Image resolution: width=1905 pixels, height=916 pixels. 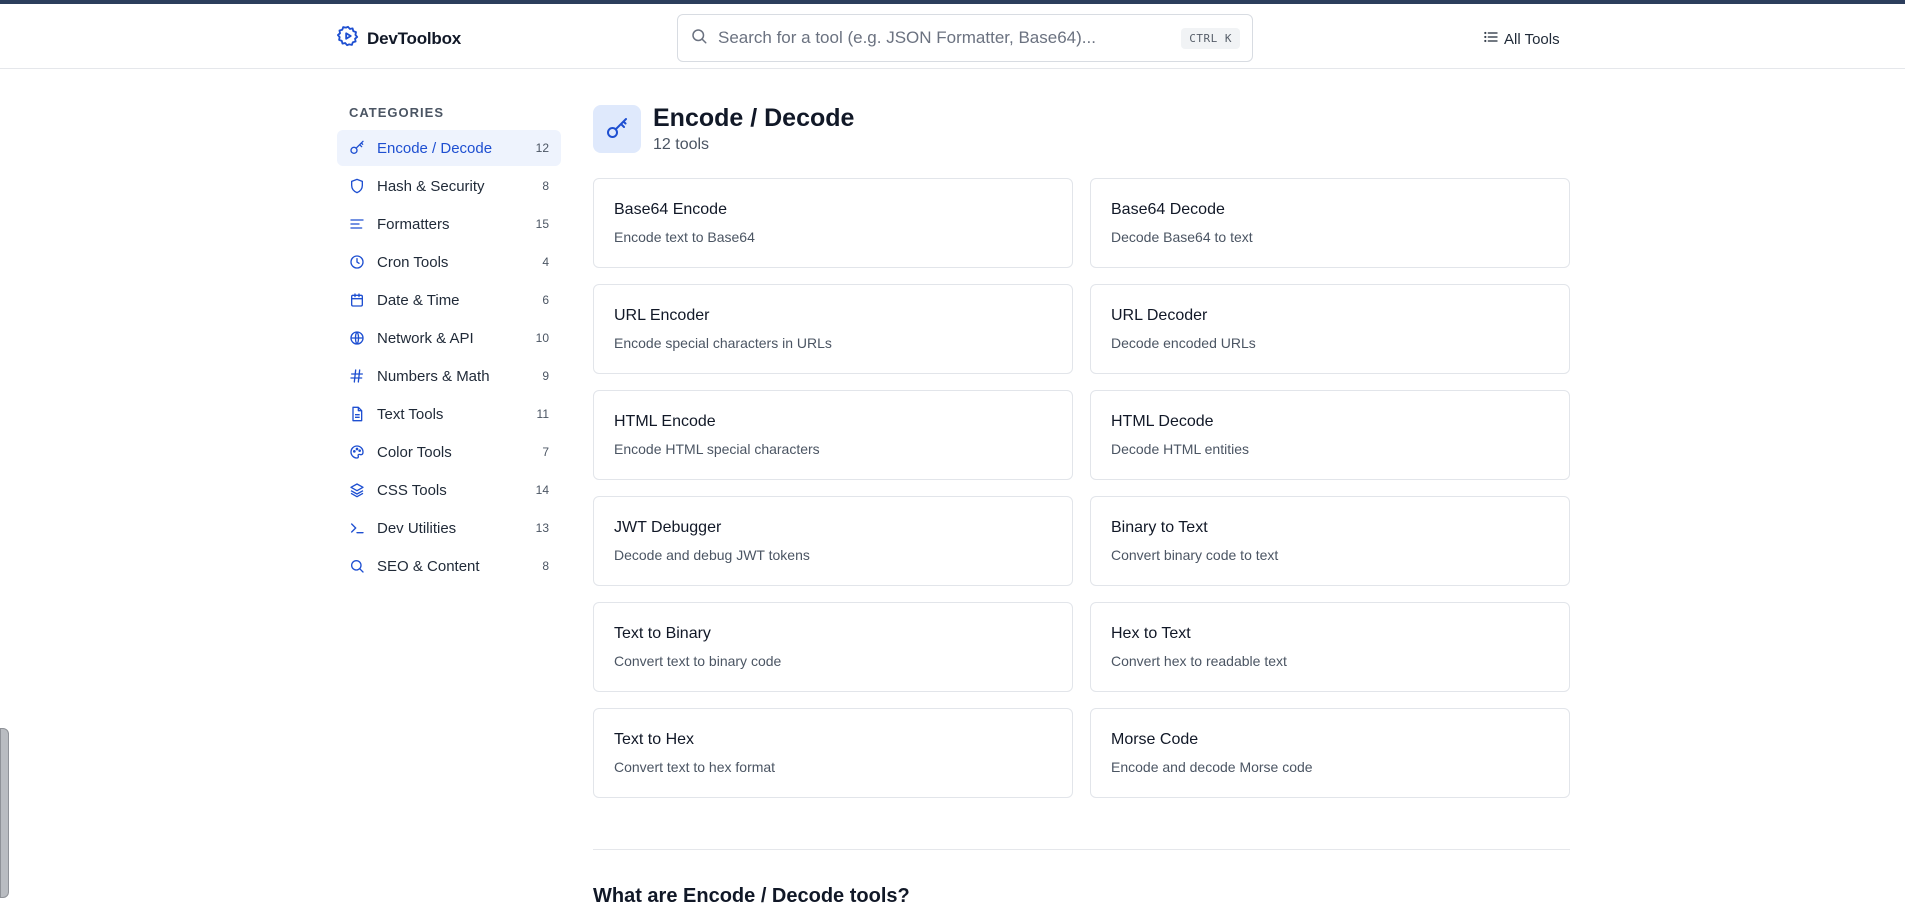 What do you see at coordinates (435, 148) in the screenshot?
I see `sidebar-item-label: Encode / Decode` at bounding box center [435, 148].